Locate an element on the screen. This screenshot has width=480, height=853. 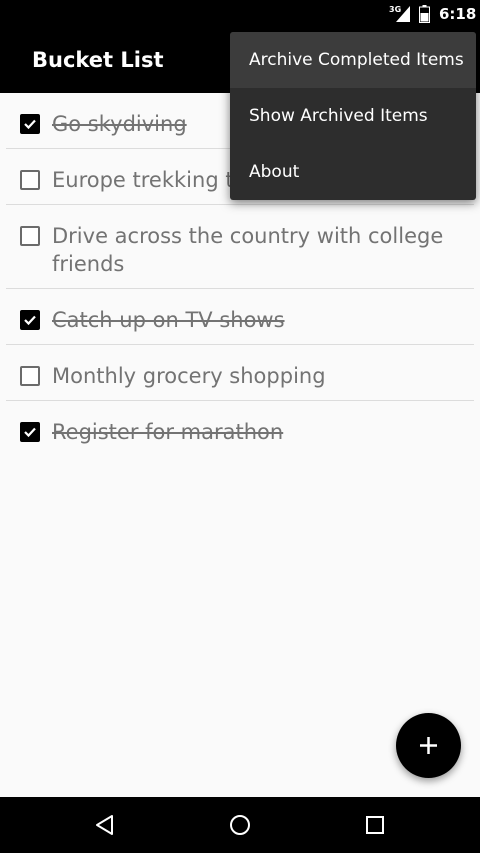
list-item: Monthly grocery shopping is located at coordinates (240, 373).